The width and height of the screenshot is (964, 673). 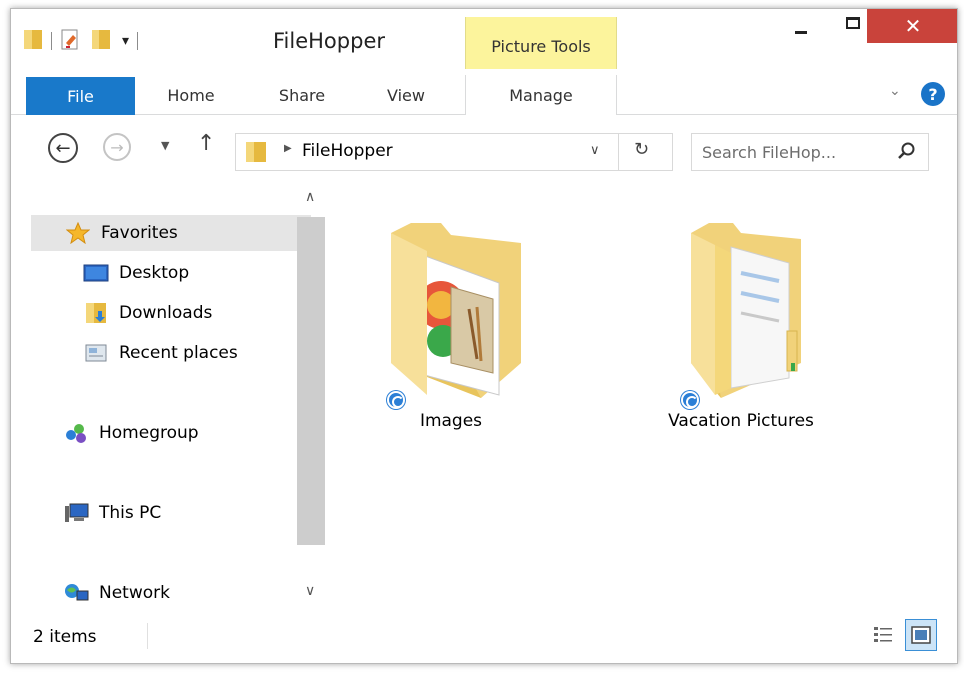 I want to click on back-button: ←, so click(x=63, y=148).